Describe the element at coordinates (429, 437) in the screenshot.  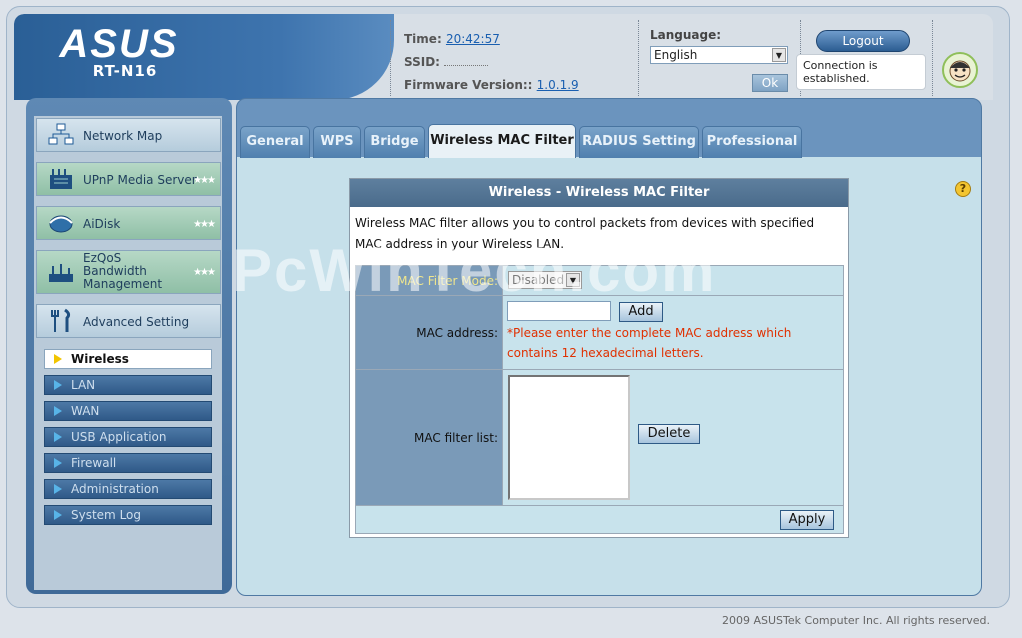
I see `mac-list-label: MAC filter list:` at that location.